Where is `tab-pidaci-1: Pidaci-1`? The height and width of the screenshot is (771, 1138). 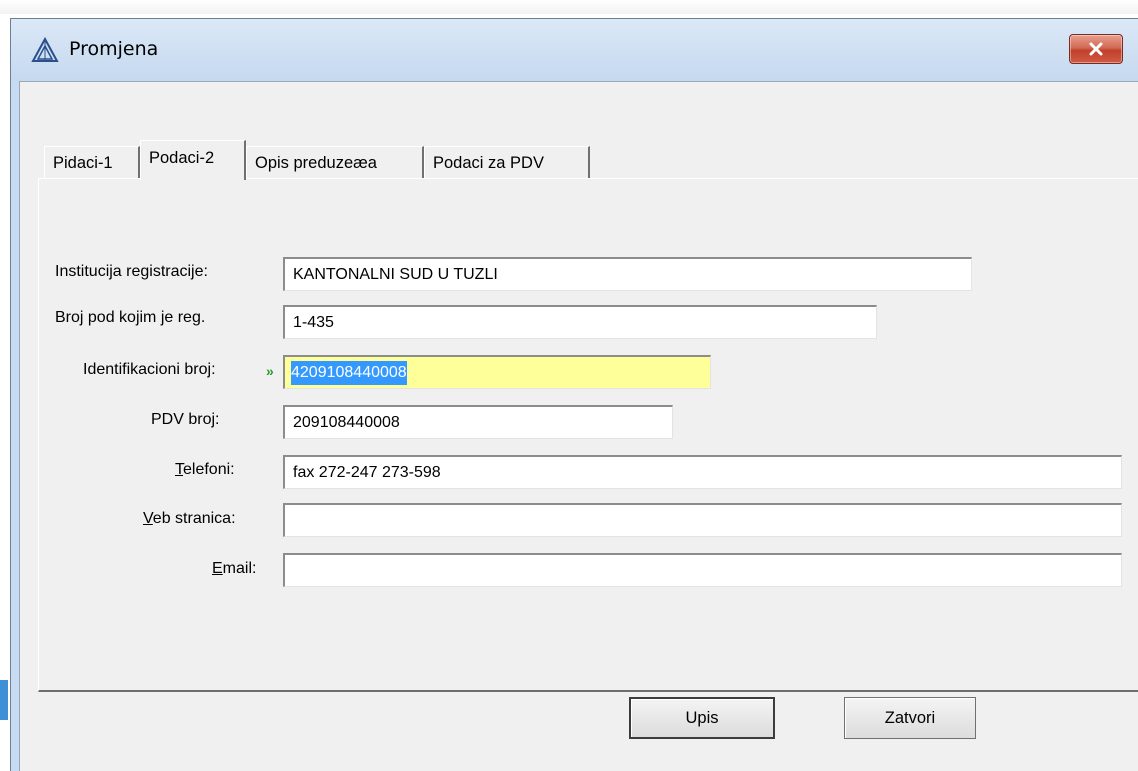 tab-pidaci-1: Pidaci-1 is located at coordinates (92, 162).